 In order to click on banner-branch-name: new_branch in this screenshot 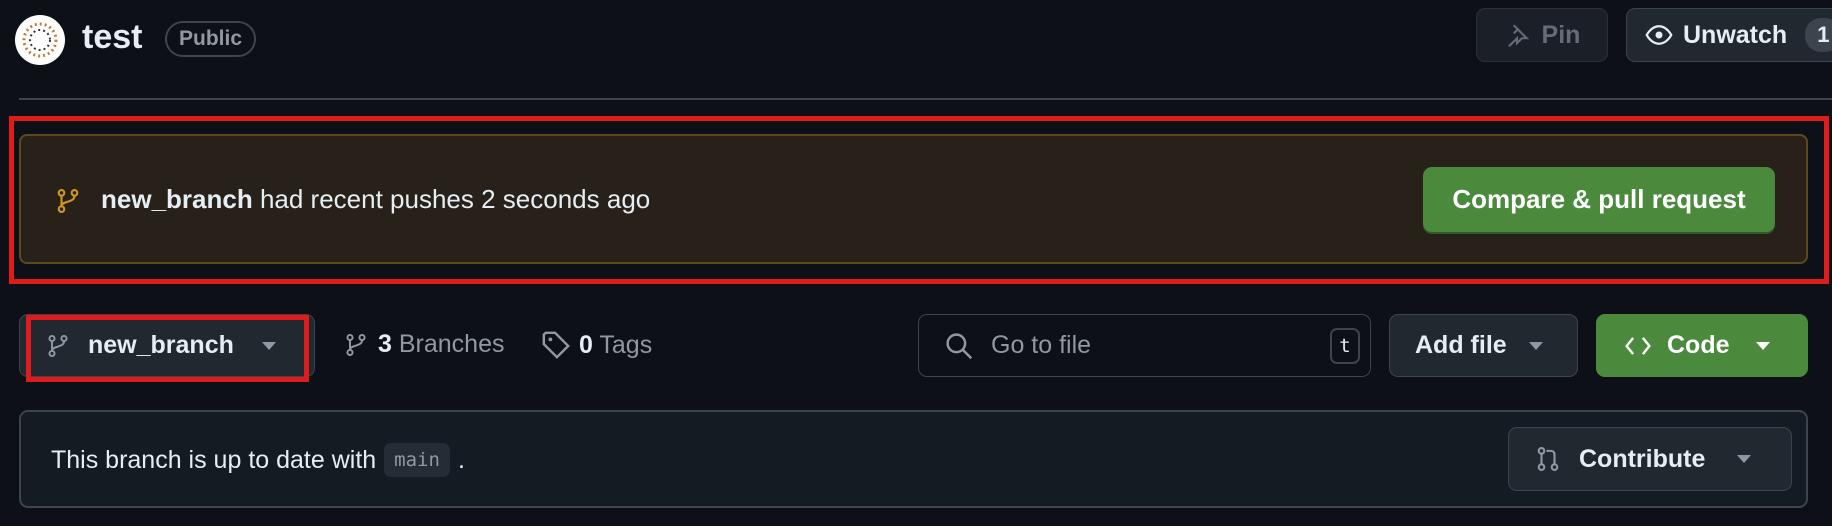, I will do `click(177, 199)`.